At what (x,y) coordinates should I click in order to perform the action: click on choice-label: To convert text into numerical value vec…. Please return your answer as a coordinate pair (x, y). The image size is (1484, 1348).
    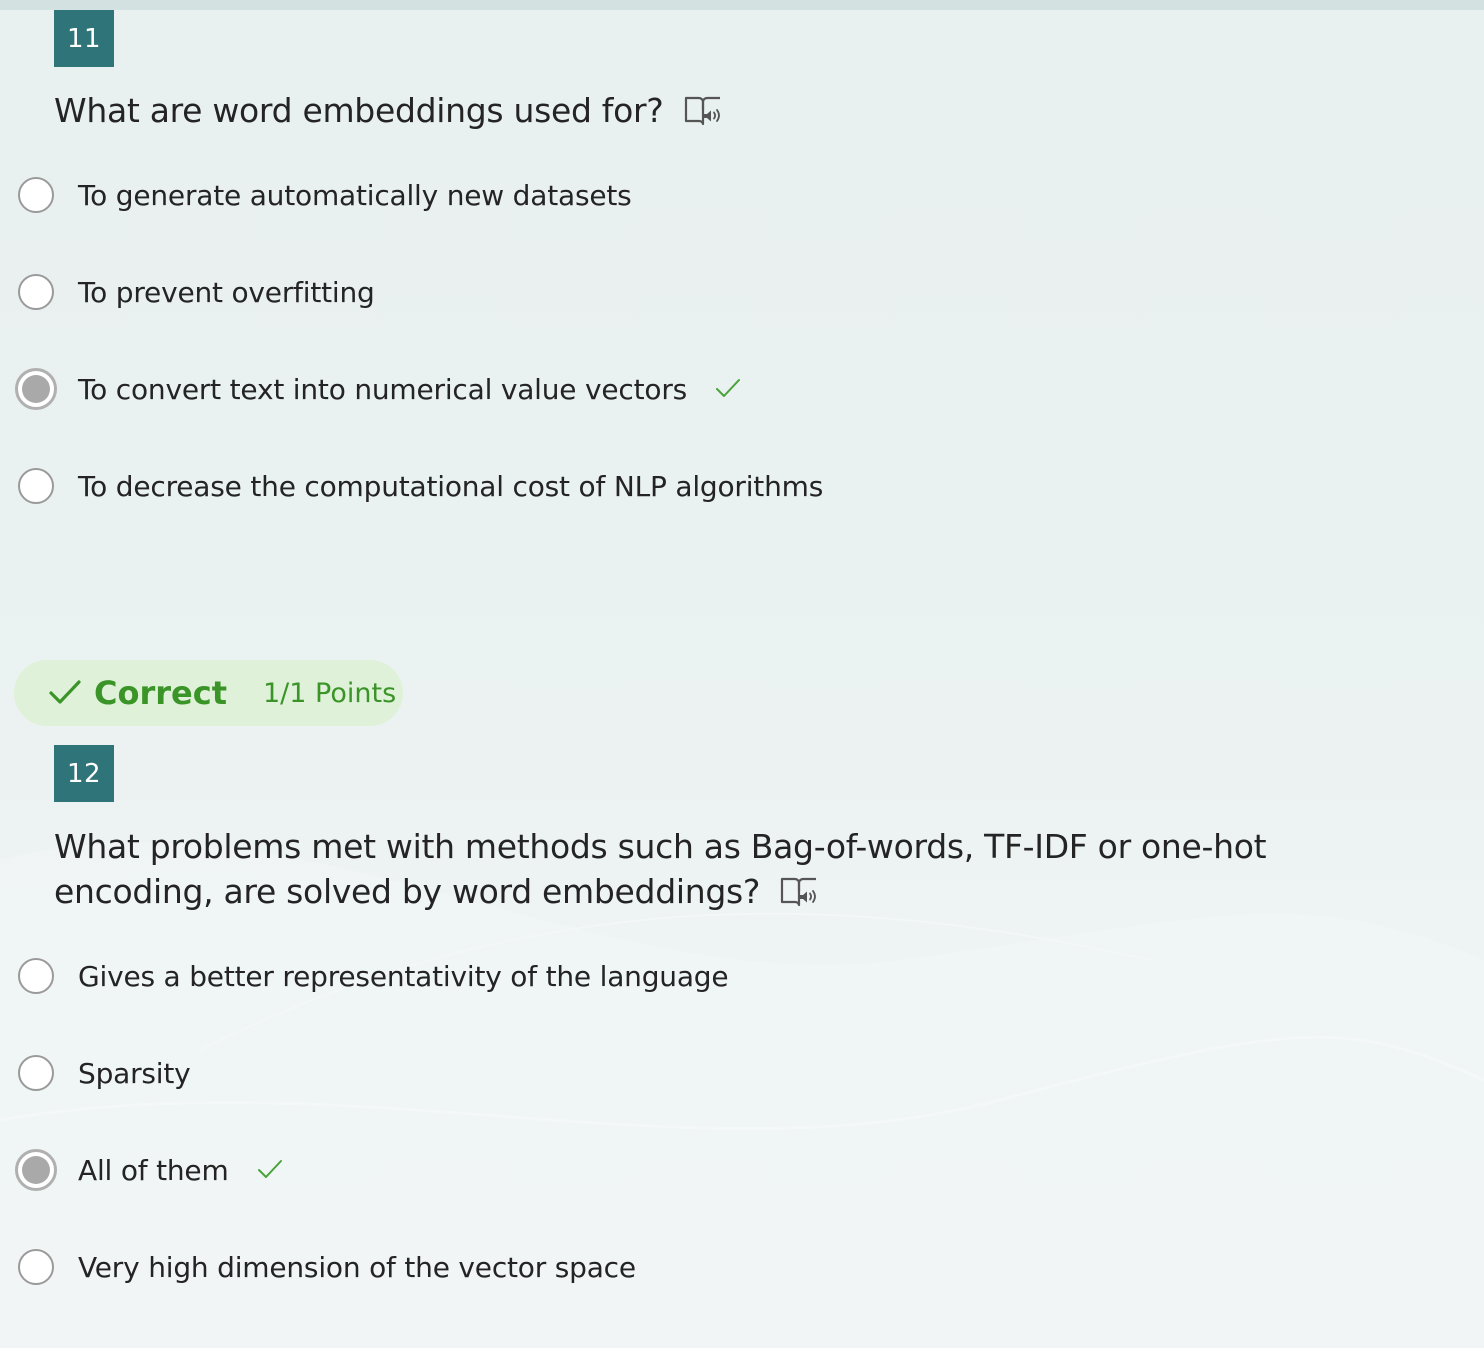
    Looking at the image, I should click on (383, 389).